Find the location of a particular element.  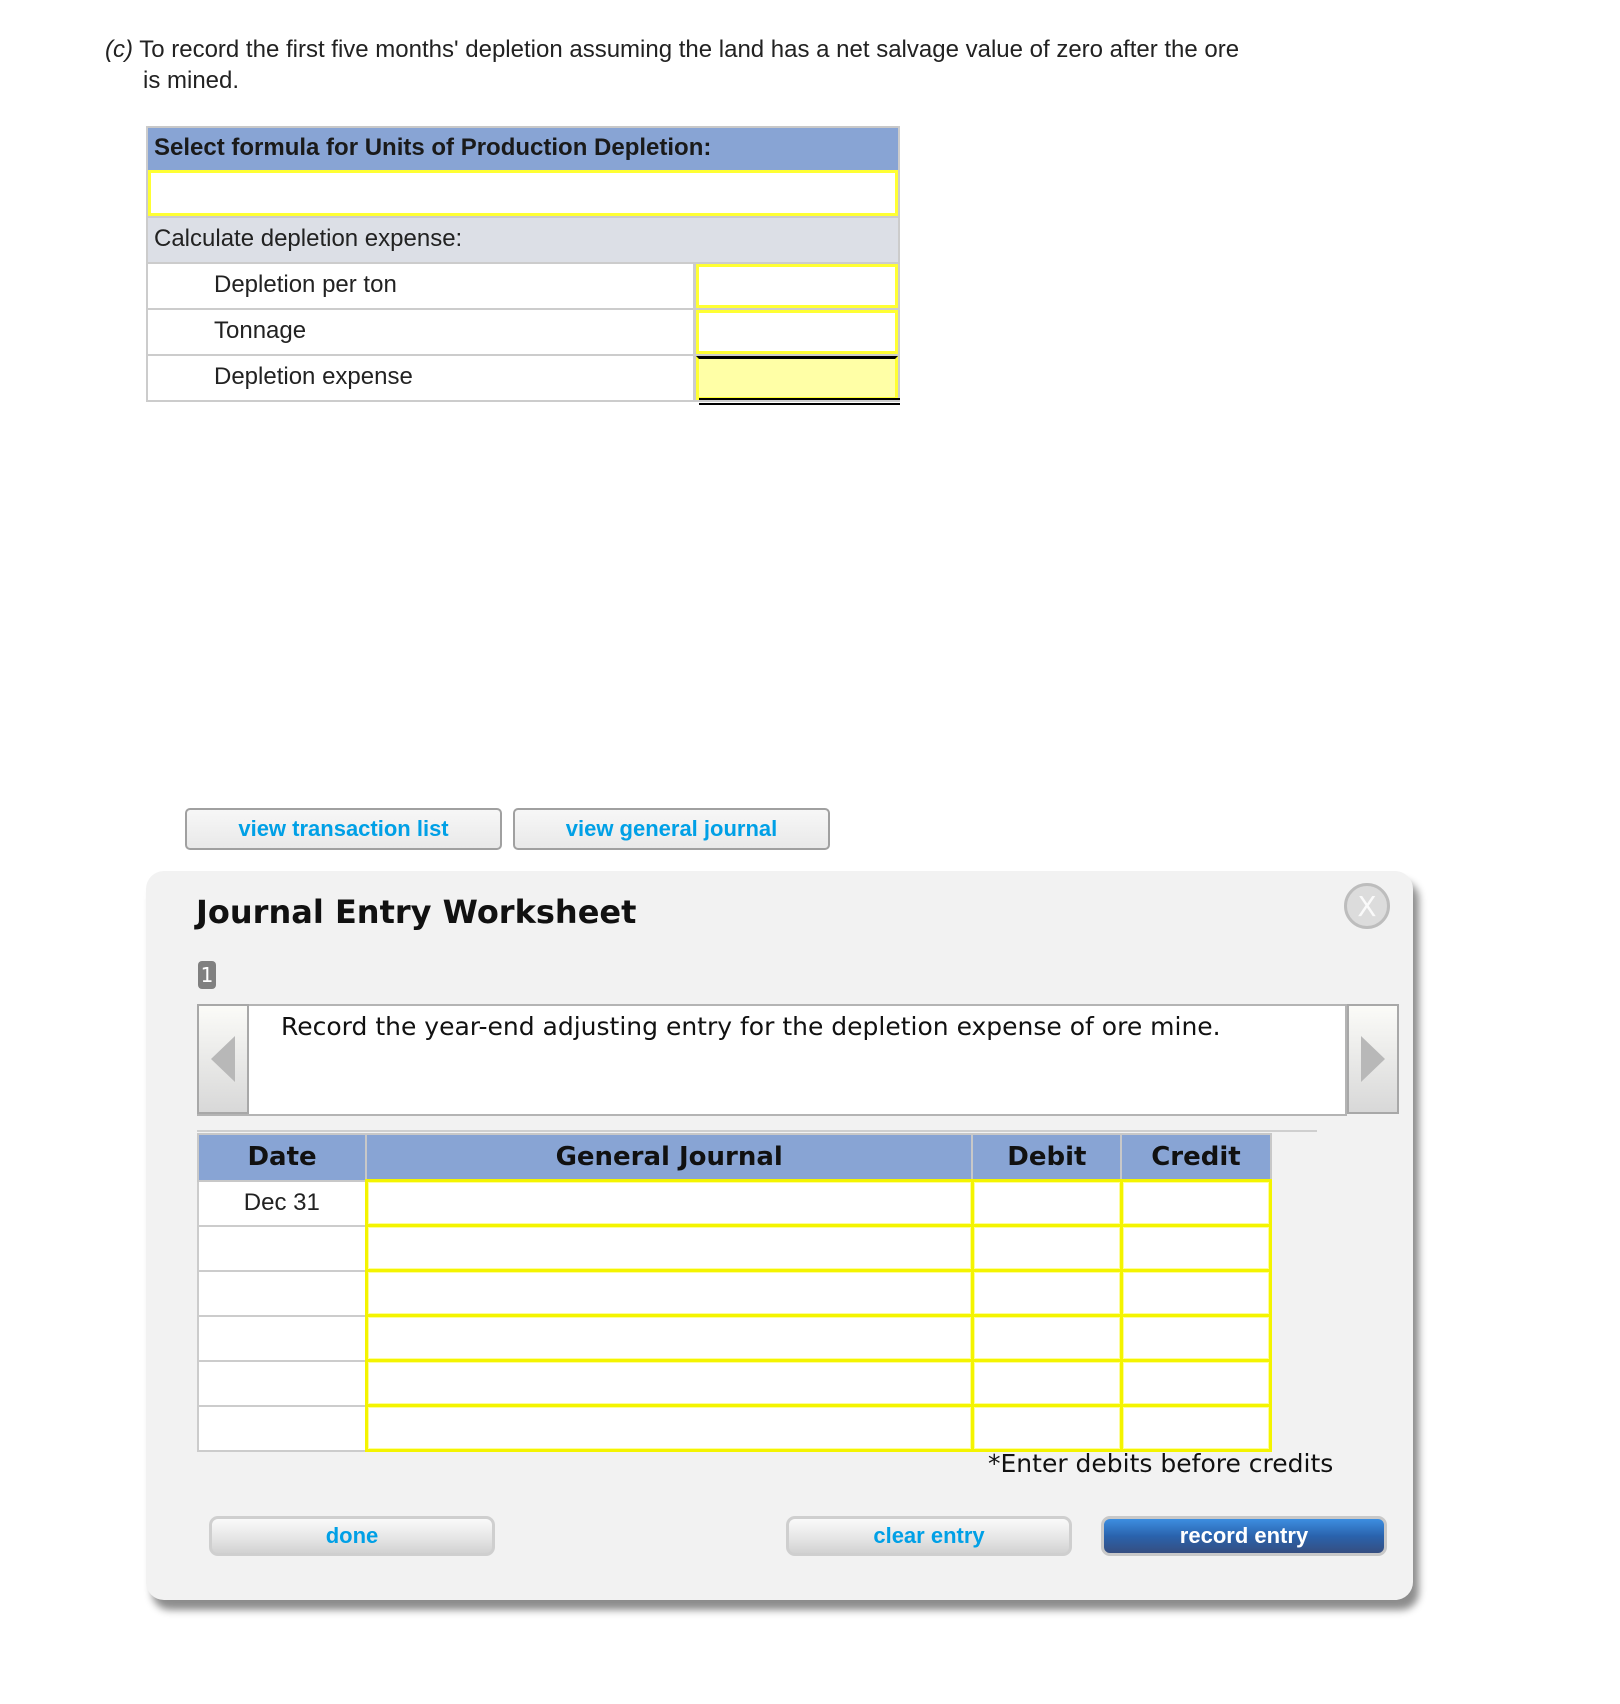

depletion-expense-input is located at coordinates (797, 378).